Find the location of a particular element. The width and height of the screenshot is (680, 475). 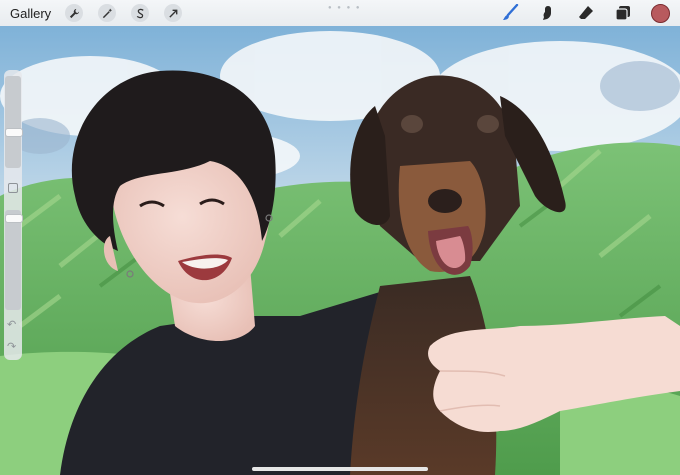

color-button is located at coordinates (660, 13).